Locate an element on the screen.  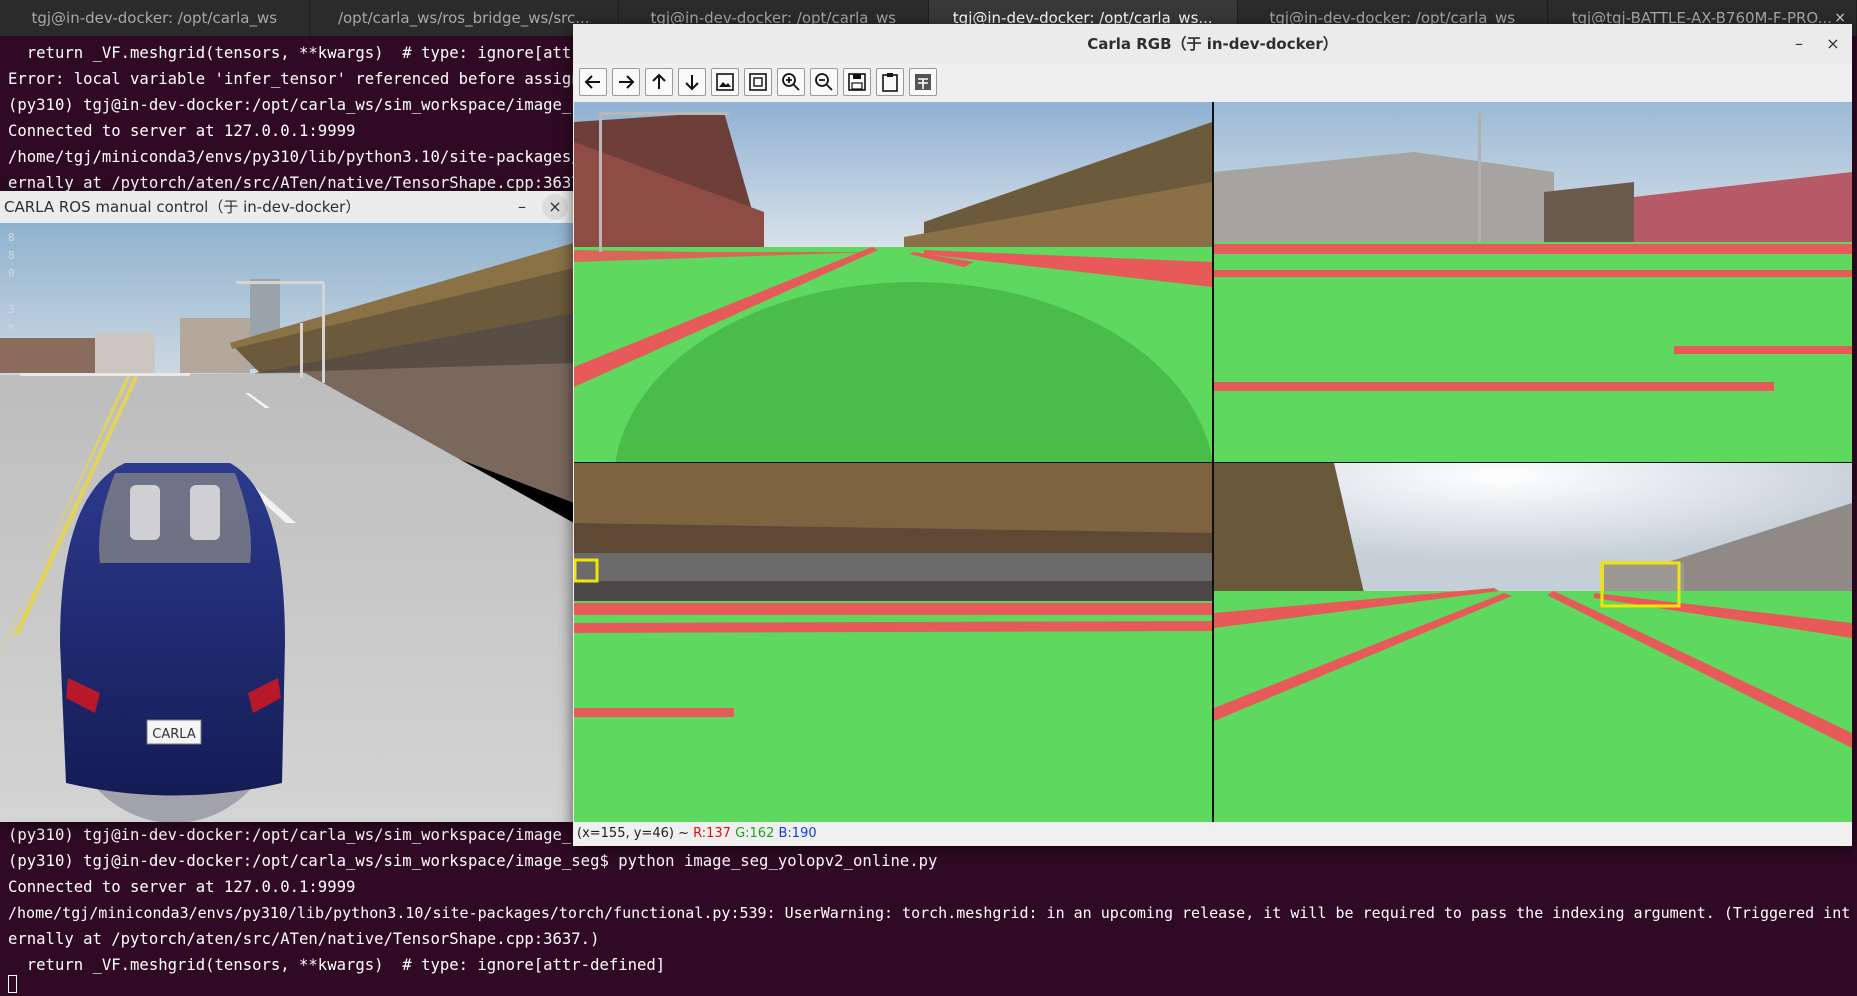
pixel-green-value: G:162 is located at coordinates (755, 833).